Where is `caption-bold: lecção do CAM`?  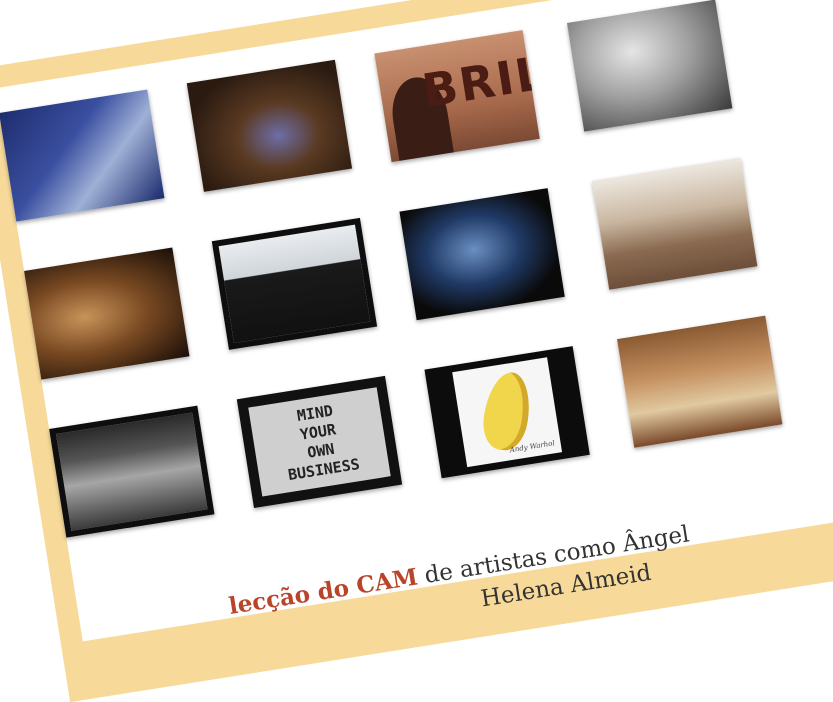 caption-bold: lecção do CAM is located at coordinates (323, 591).